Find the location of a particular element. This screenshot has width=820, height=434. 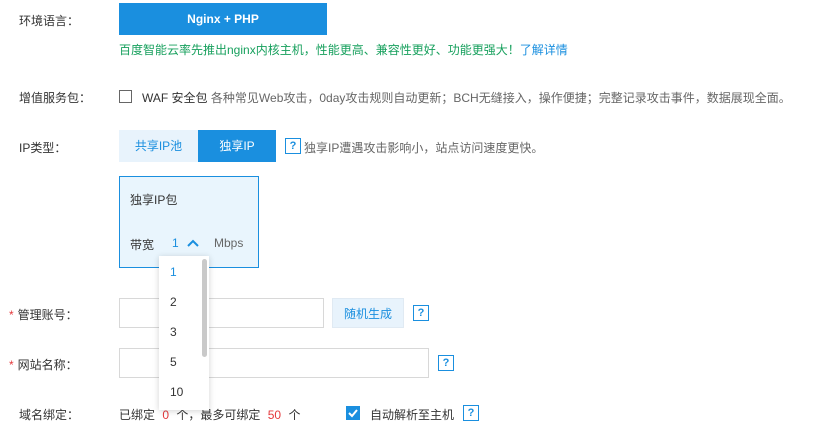

site-name-label-text: 网站名称： is located at coordinates (47, 365).